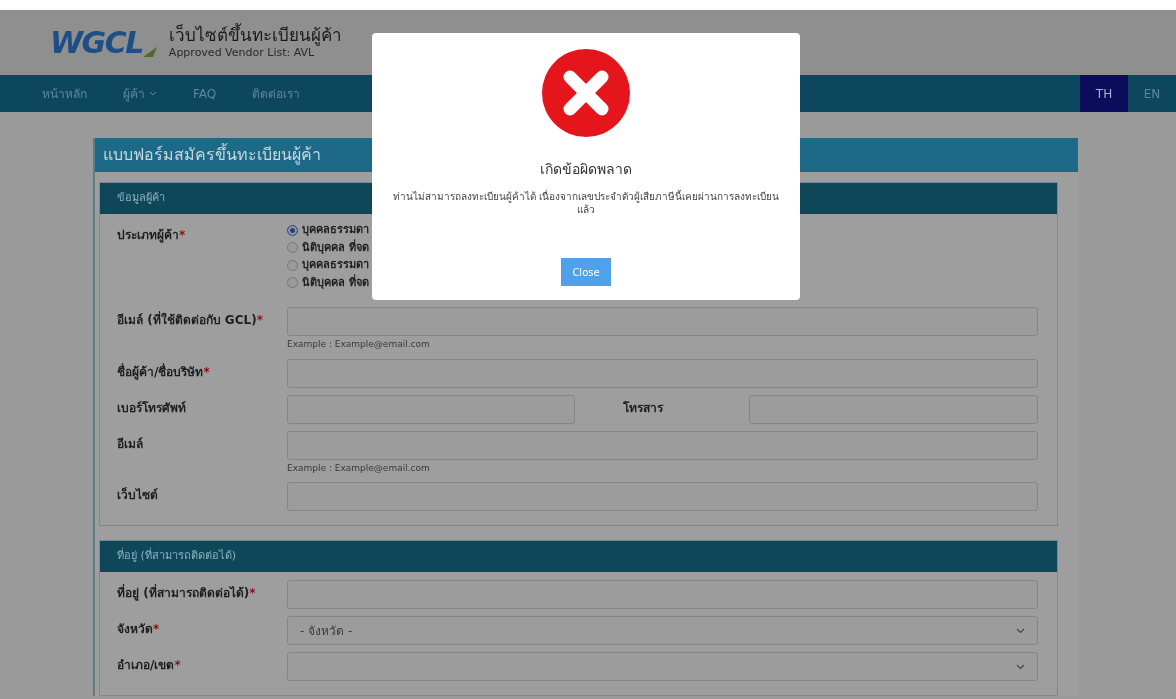 This screenshot has width=1176, height=699. I want to click on field-label: เบอร์โทรศัพท์, so click(152, 408).